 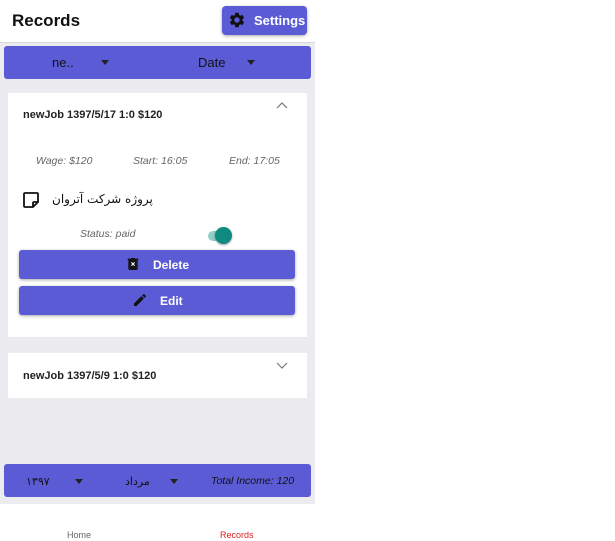 I want to click on year-value: ۱۳۹۷, so click(x=38, y=482).